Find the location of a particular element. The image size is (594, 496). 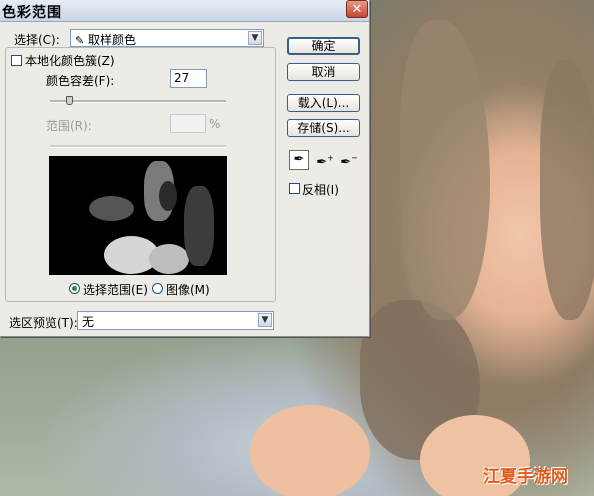

ok-button: 确定 is located at coordinates (323, 46).